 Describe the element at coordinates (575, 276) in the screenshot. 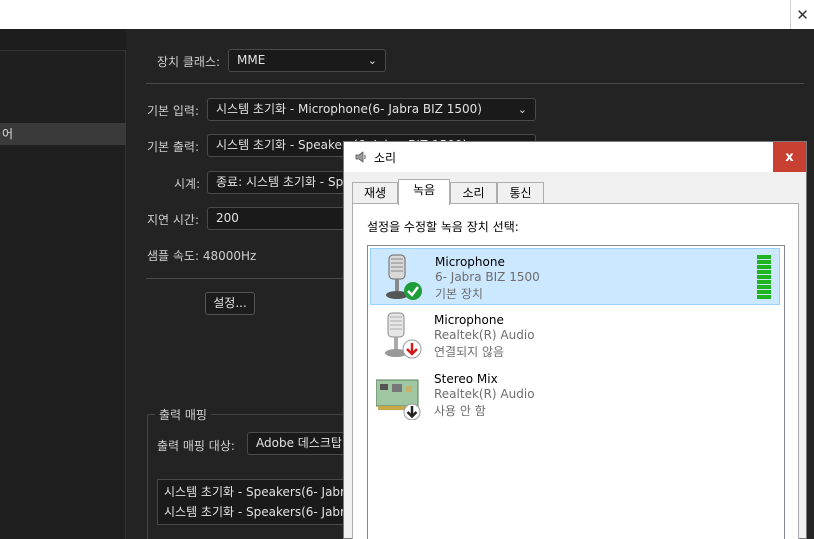

I see `device-item-jabra-microphone: Microphone 6- Jabra BIZ 1500 기본 장치` at that location.